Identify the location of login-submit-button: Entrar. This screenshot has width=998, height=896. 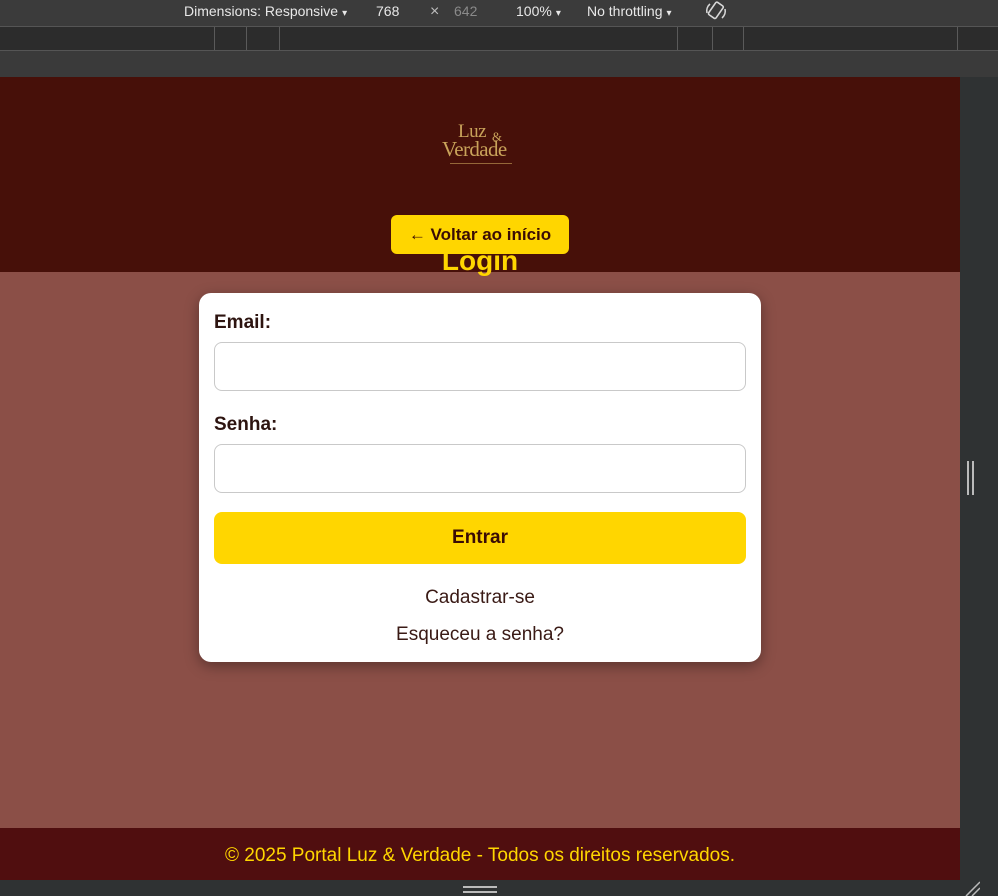
(480, 538).